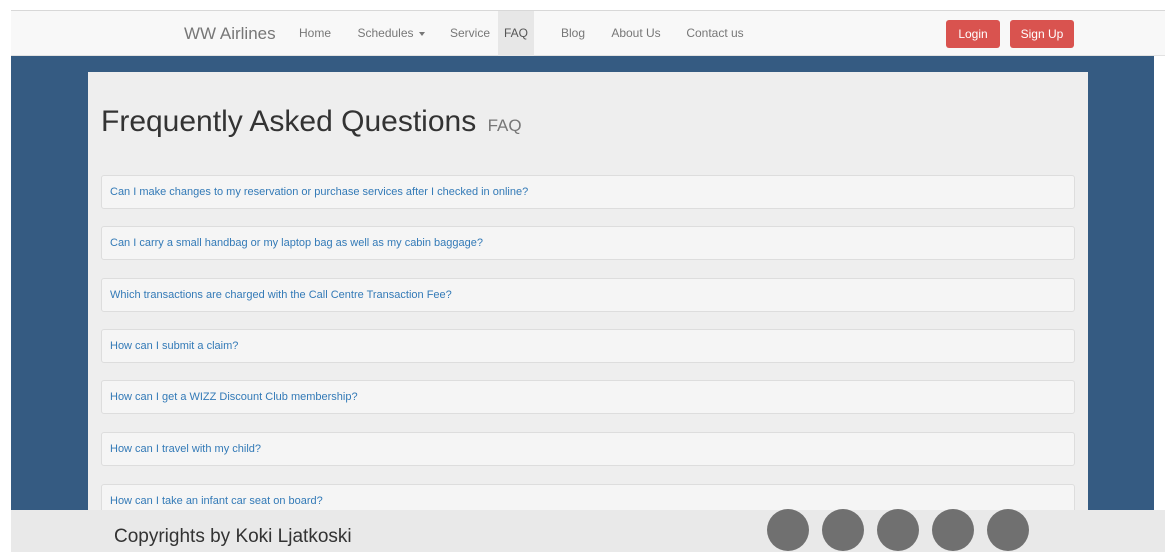  I want to click on page-title-small: FAQ, so click(504, 125).